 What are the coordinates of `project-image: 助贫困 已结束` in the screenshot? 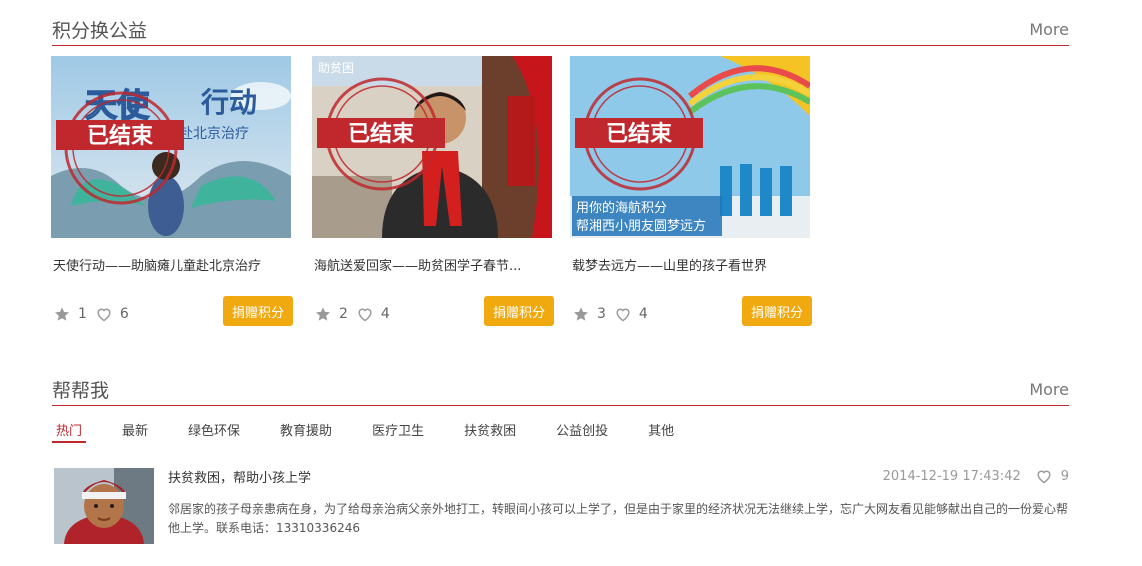 It's located at (432, 147).